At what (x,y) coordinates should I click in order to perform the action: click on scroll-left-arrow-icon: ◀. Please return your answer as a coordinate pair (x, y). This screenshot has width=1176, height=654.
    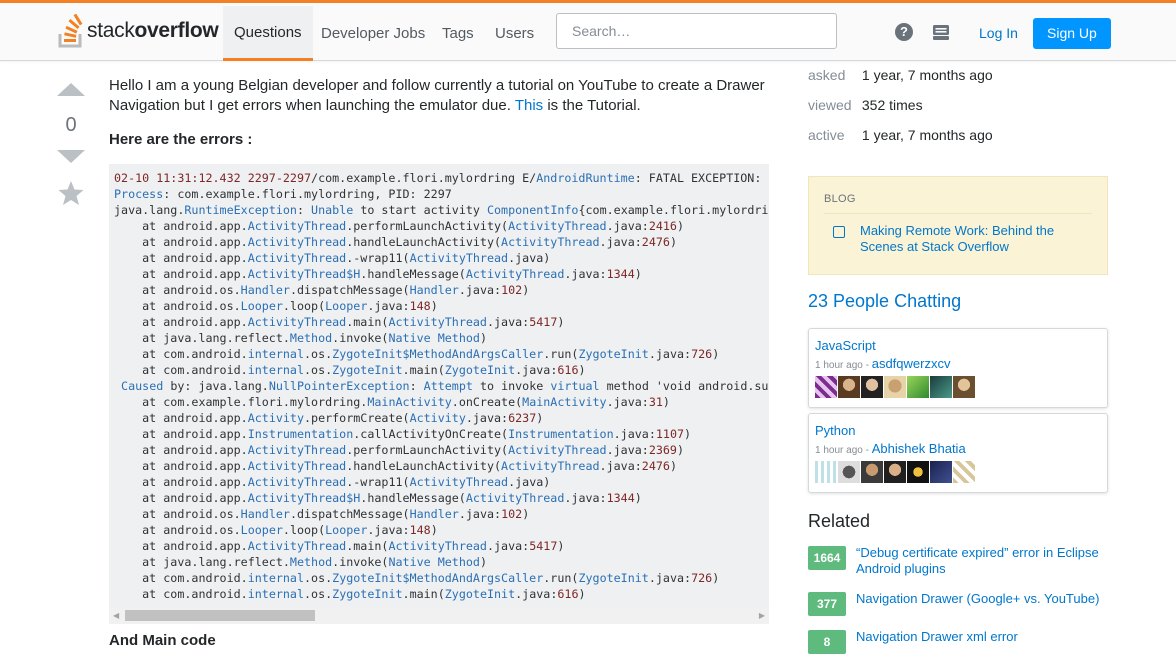
    Looking at the image, I should click on (116, 615).